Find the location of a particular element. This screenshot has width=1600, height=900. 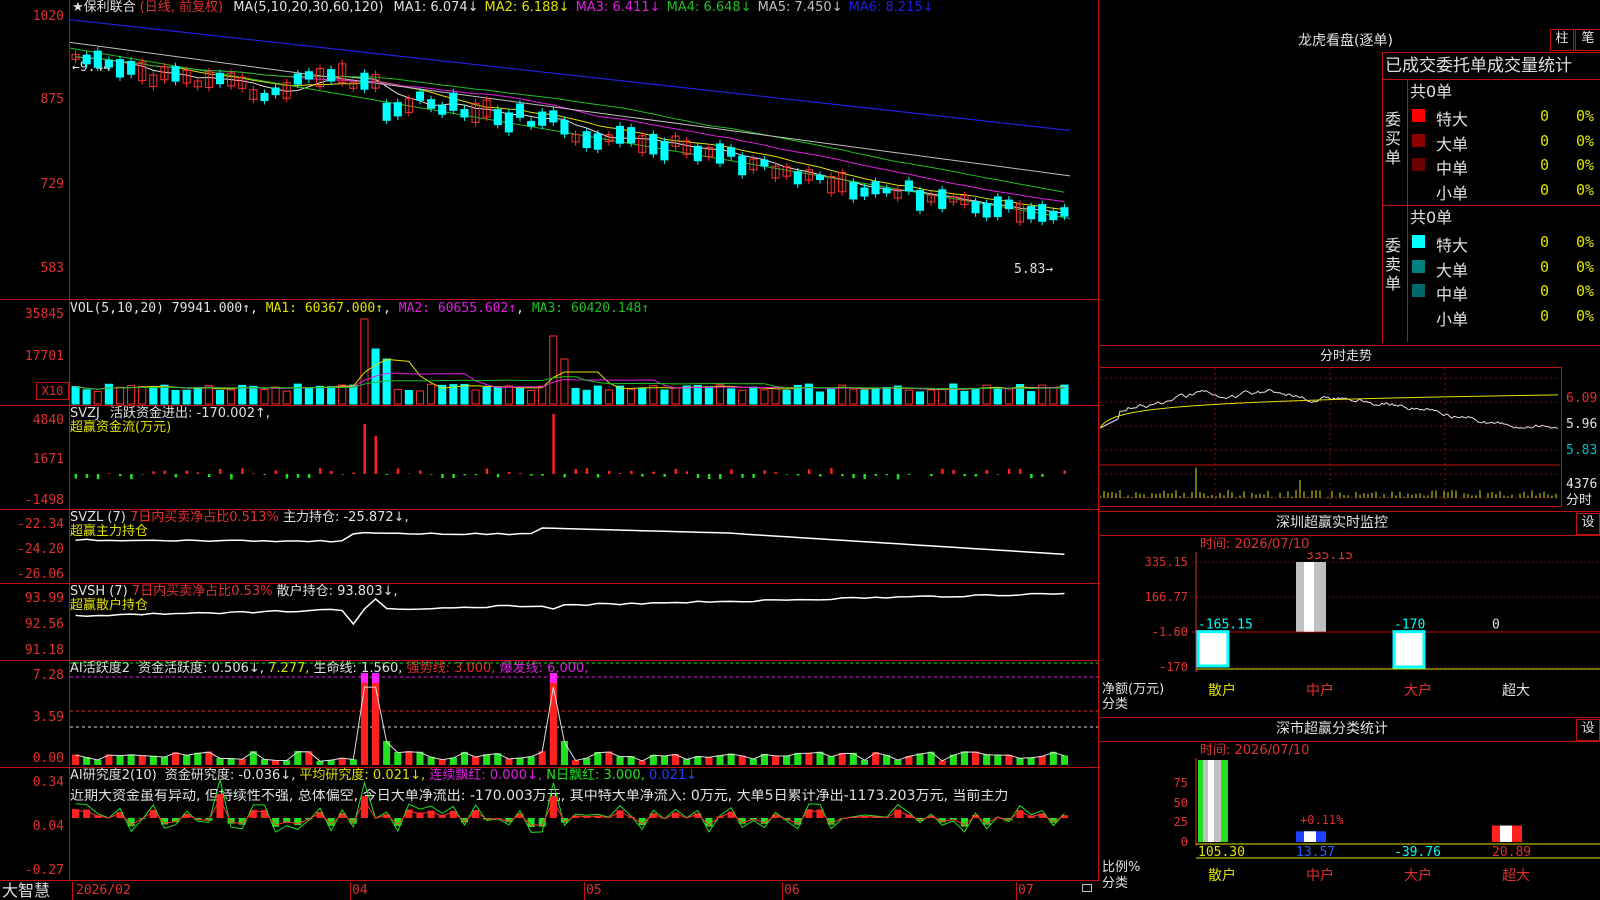

sz-settings-button: 设 is located at coordinates (1588, 524).